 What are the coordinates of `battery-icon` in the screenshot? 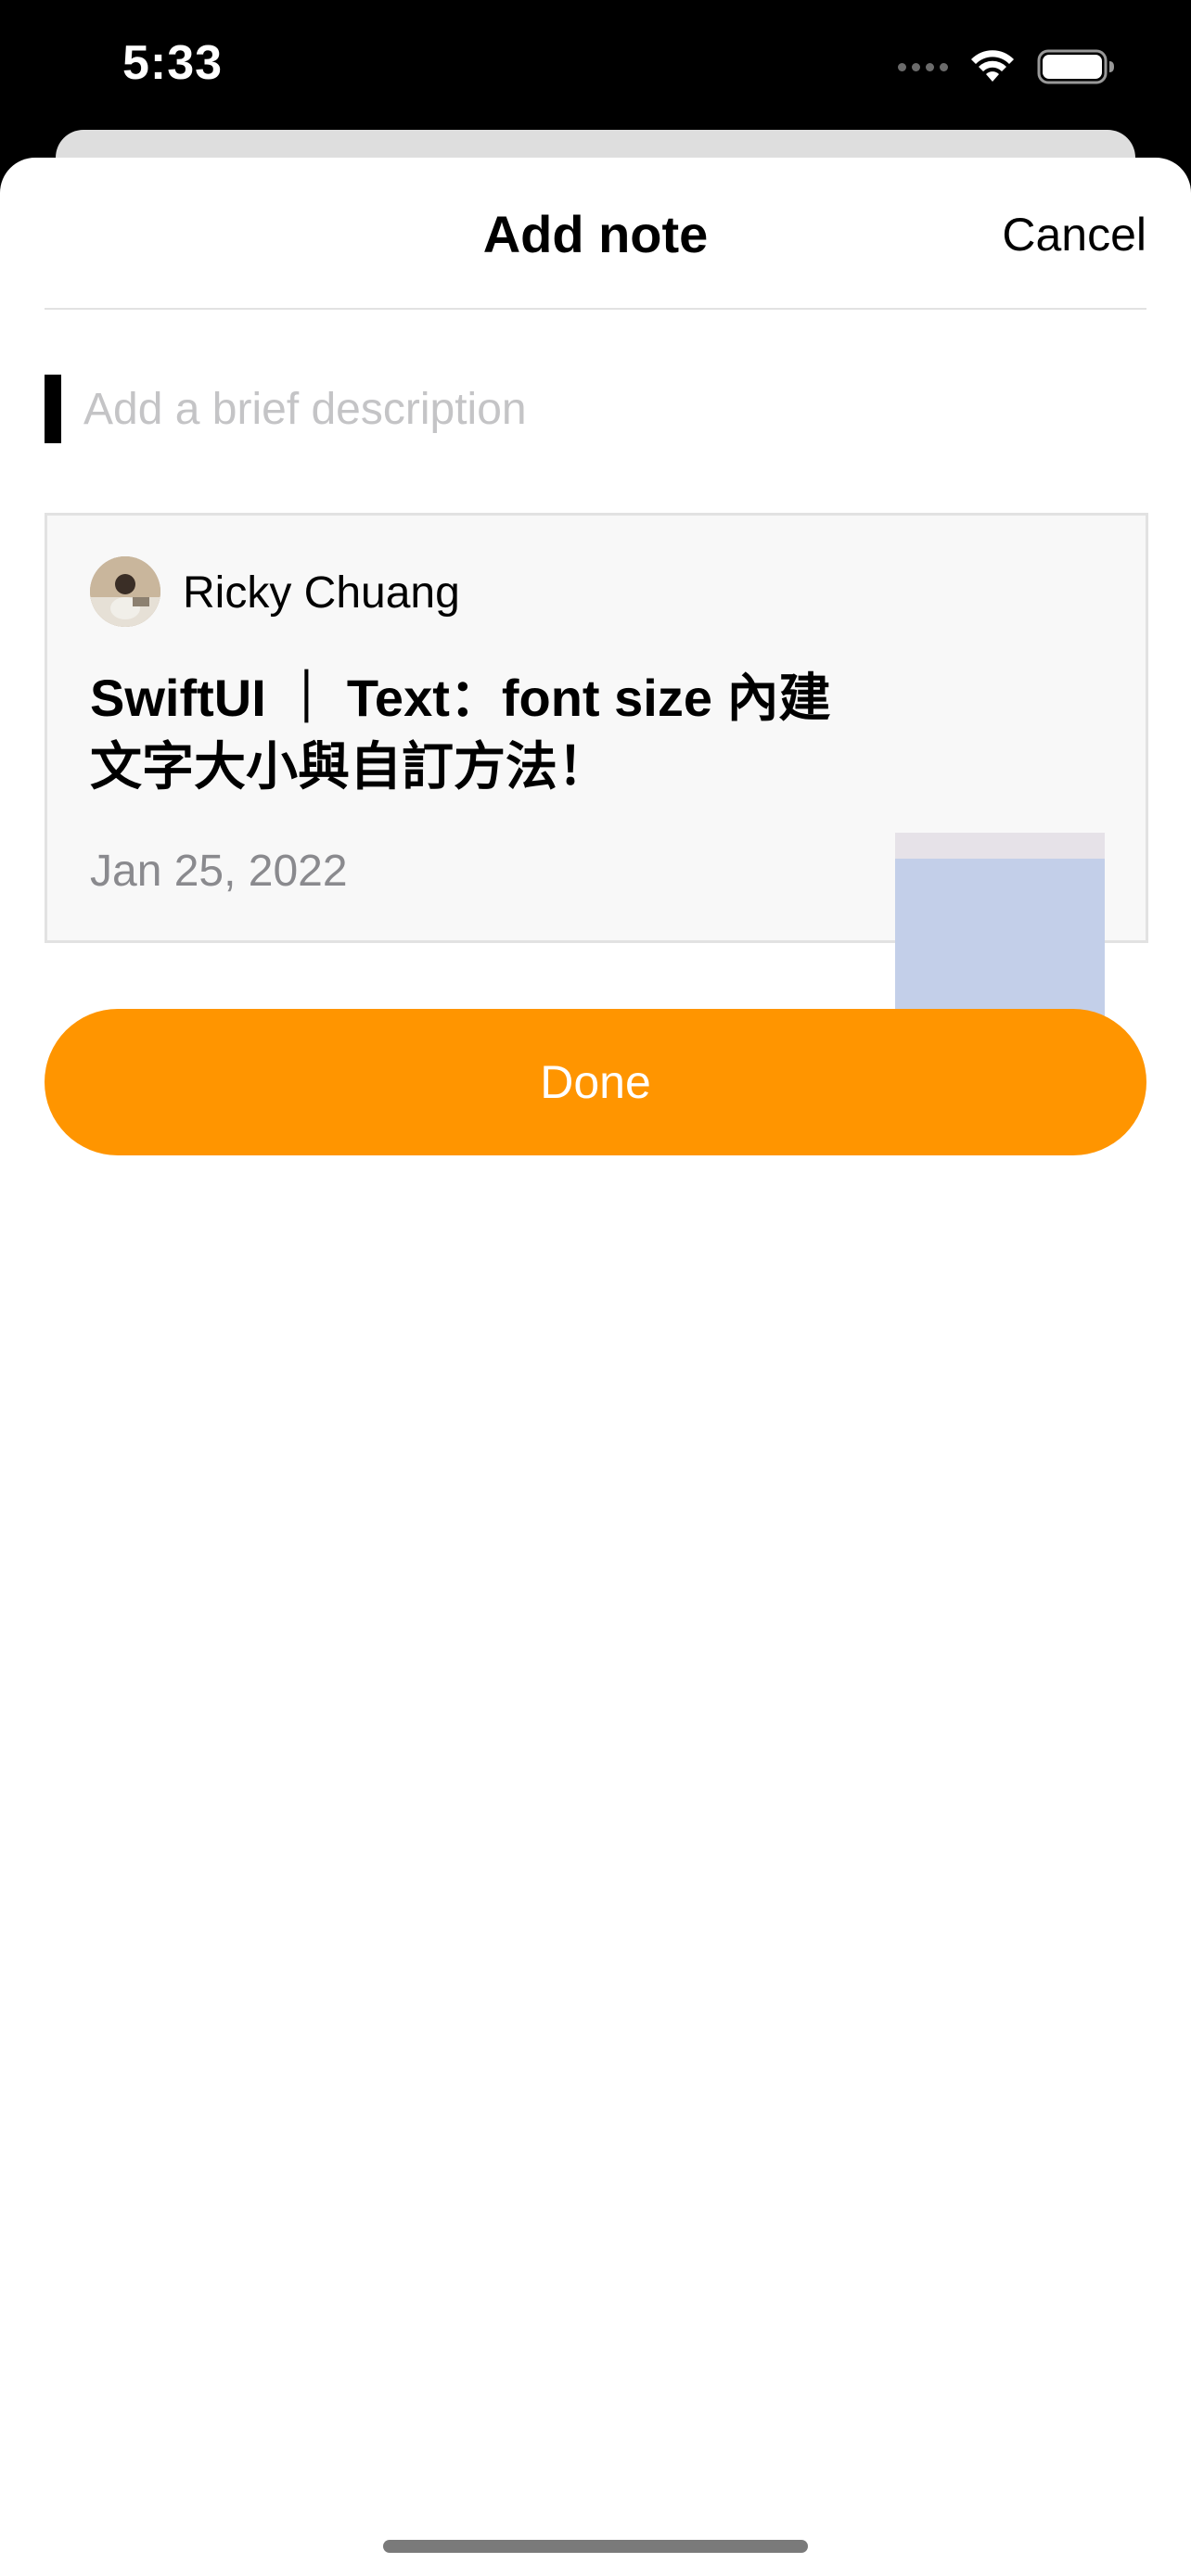 It's located at (1075, 66).